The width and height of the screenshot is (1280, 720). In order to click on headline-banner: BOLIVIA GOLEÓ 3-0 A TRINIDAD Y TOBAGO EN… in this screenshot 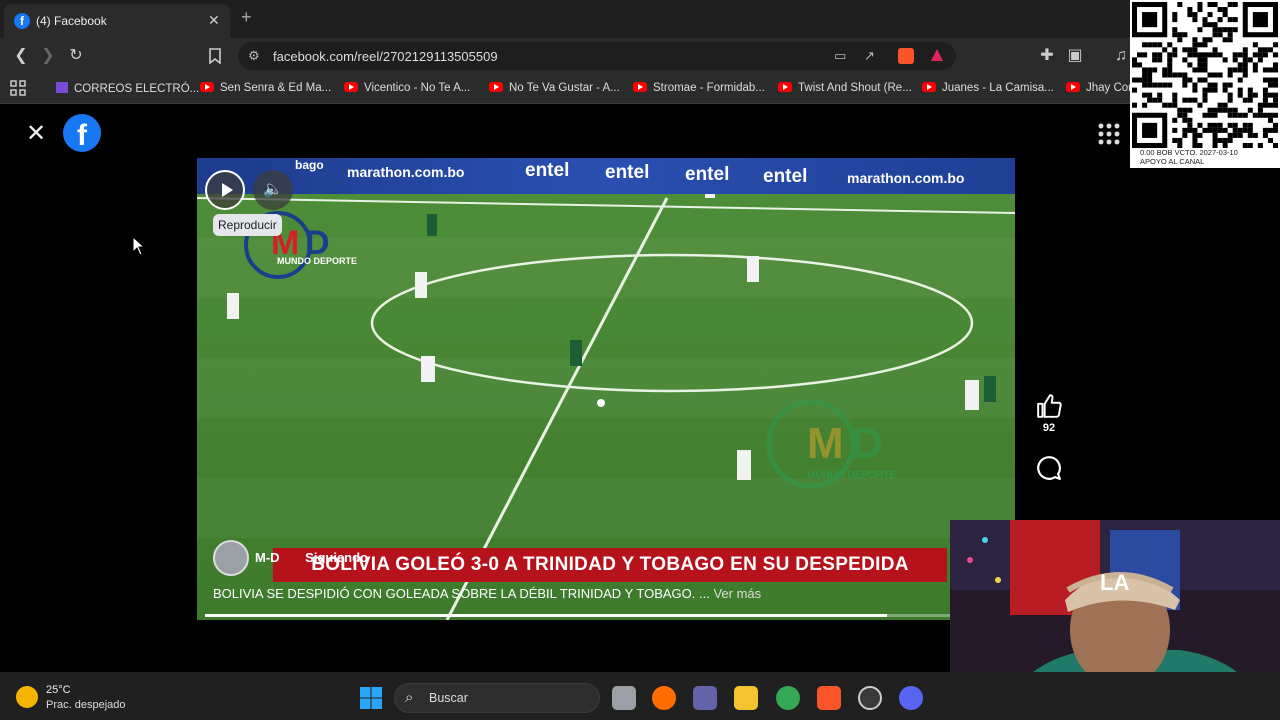, I will do `click(610, 565)`.